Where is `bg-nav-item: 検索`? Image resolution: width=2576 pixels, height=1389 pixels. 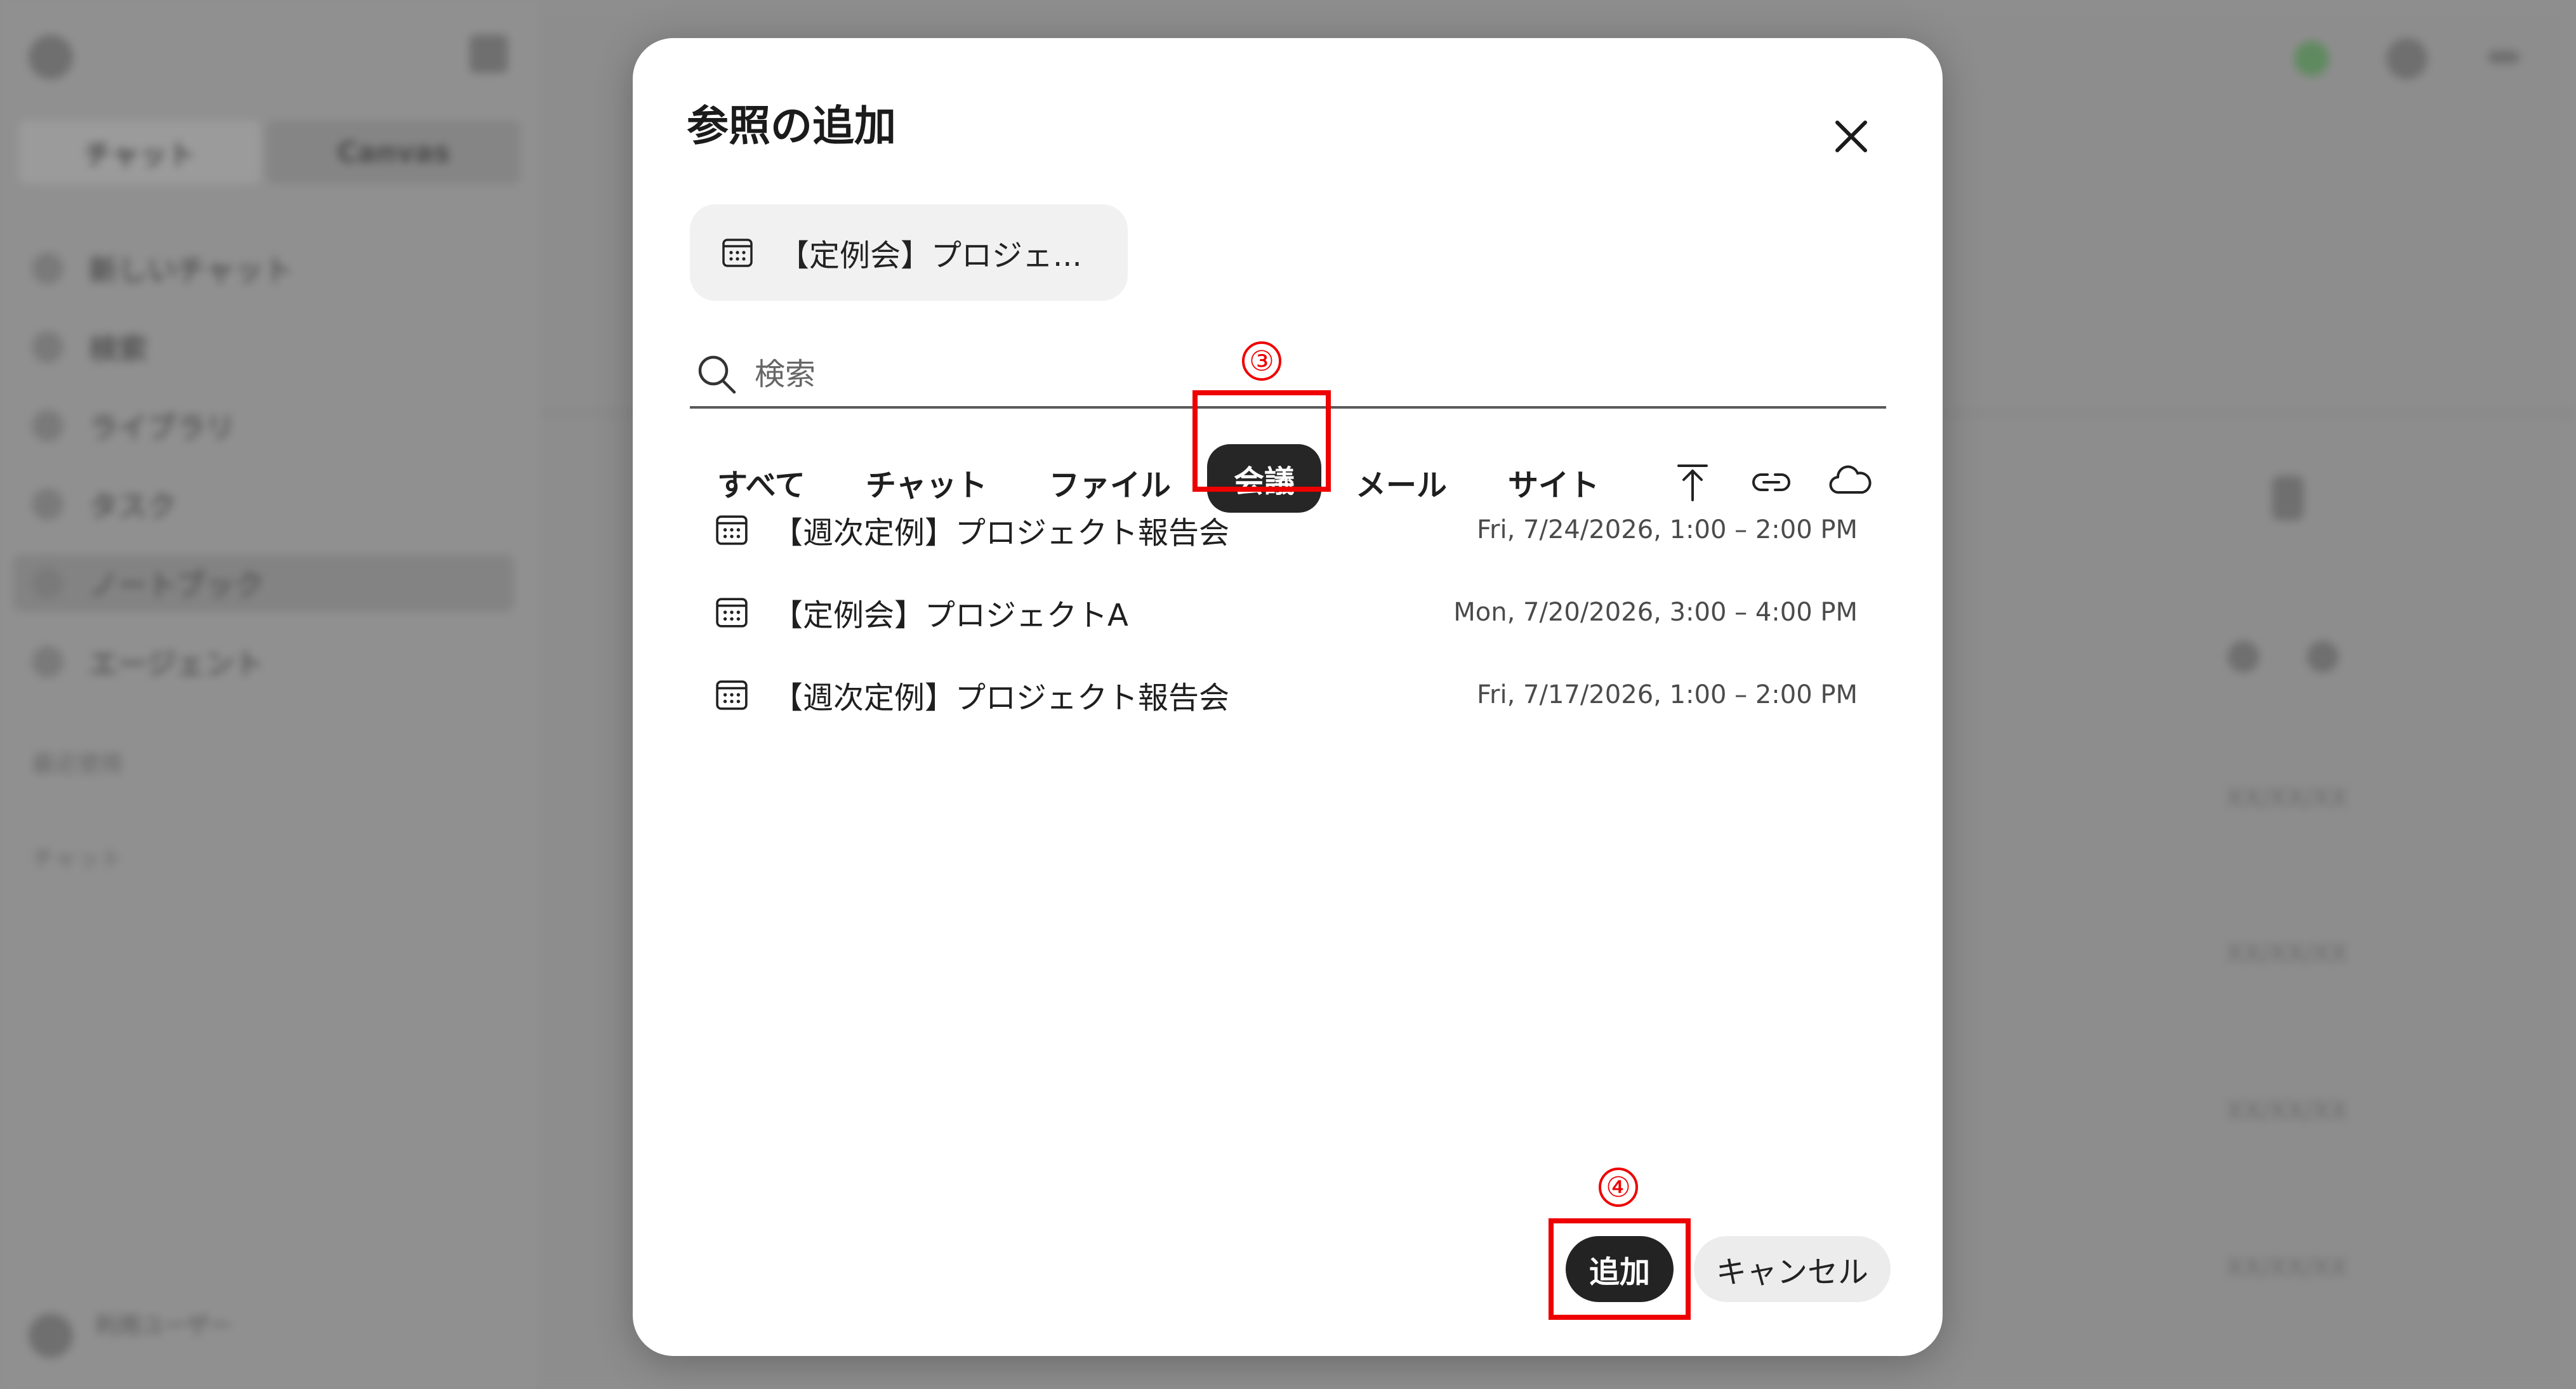 bg-nav-item: 検索 is located at coordinates (90, 347).